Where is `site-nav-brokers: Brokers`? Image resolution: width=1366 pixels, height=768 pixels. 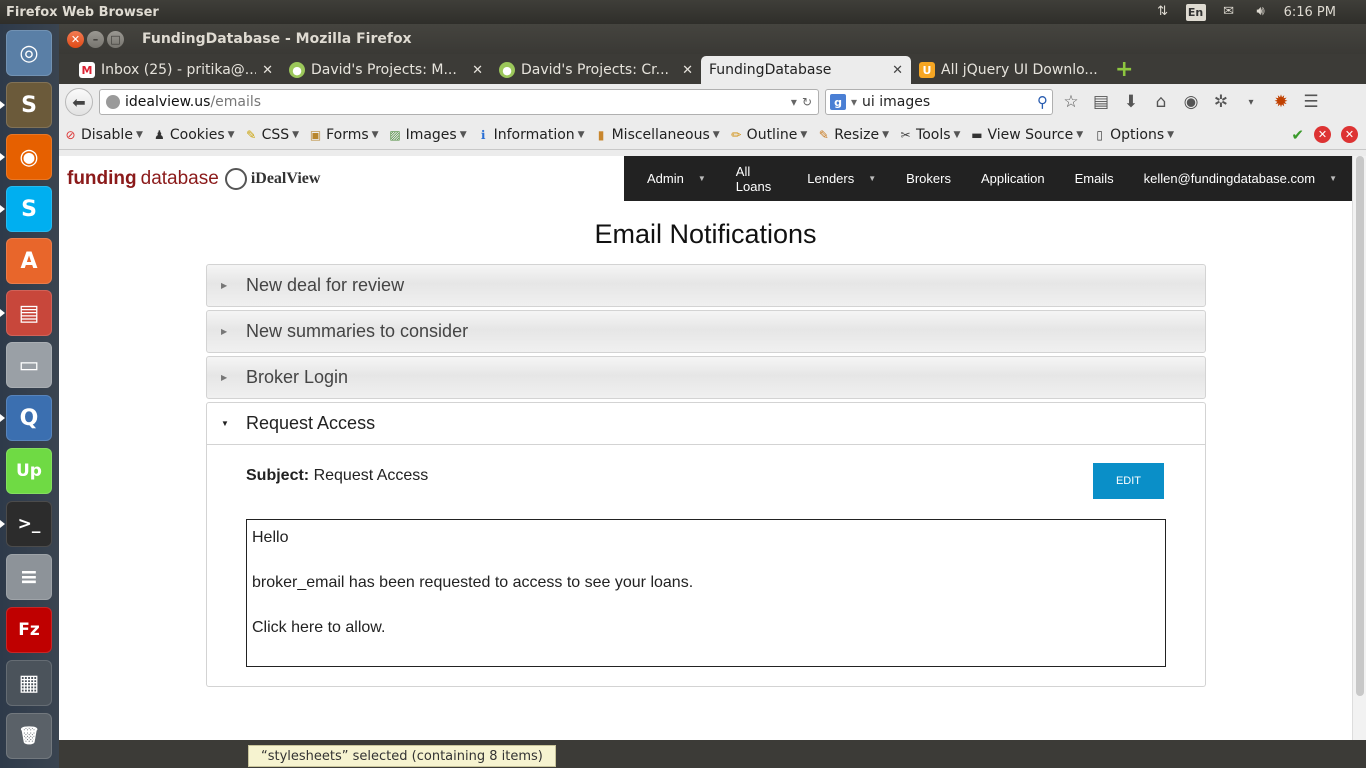 site-nav-brokers: Brokers is located at coordinates (928, 178).